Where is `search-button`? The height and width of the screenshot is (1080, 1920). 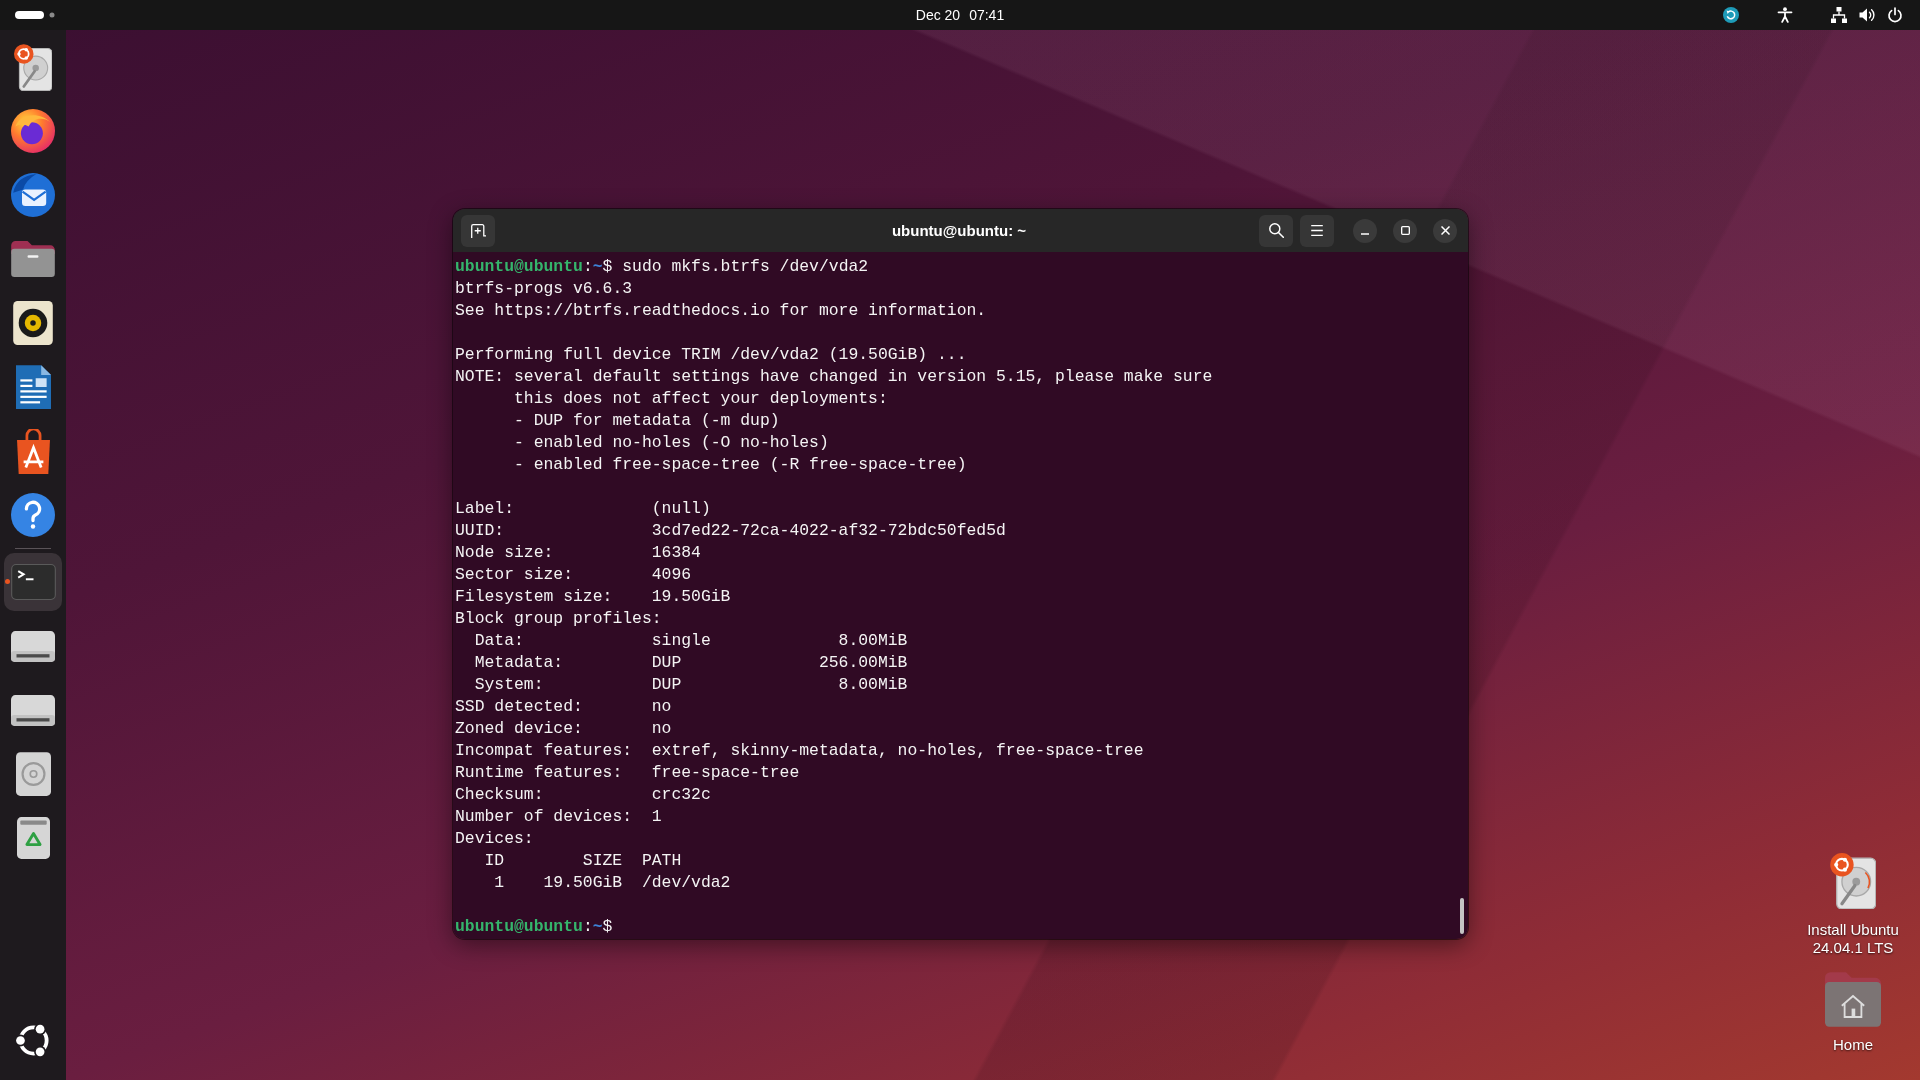 search-button is located at coordinates (1276, 230).